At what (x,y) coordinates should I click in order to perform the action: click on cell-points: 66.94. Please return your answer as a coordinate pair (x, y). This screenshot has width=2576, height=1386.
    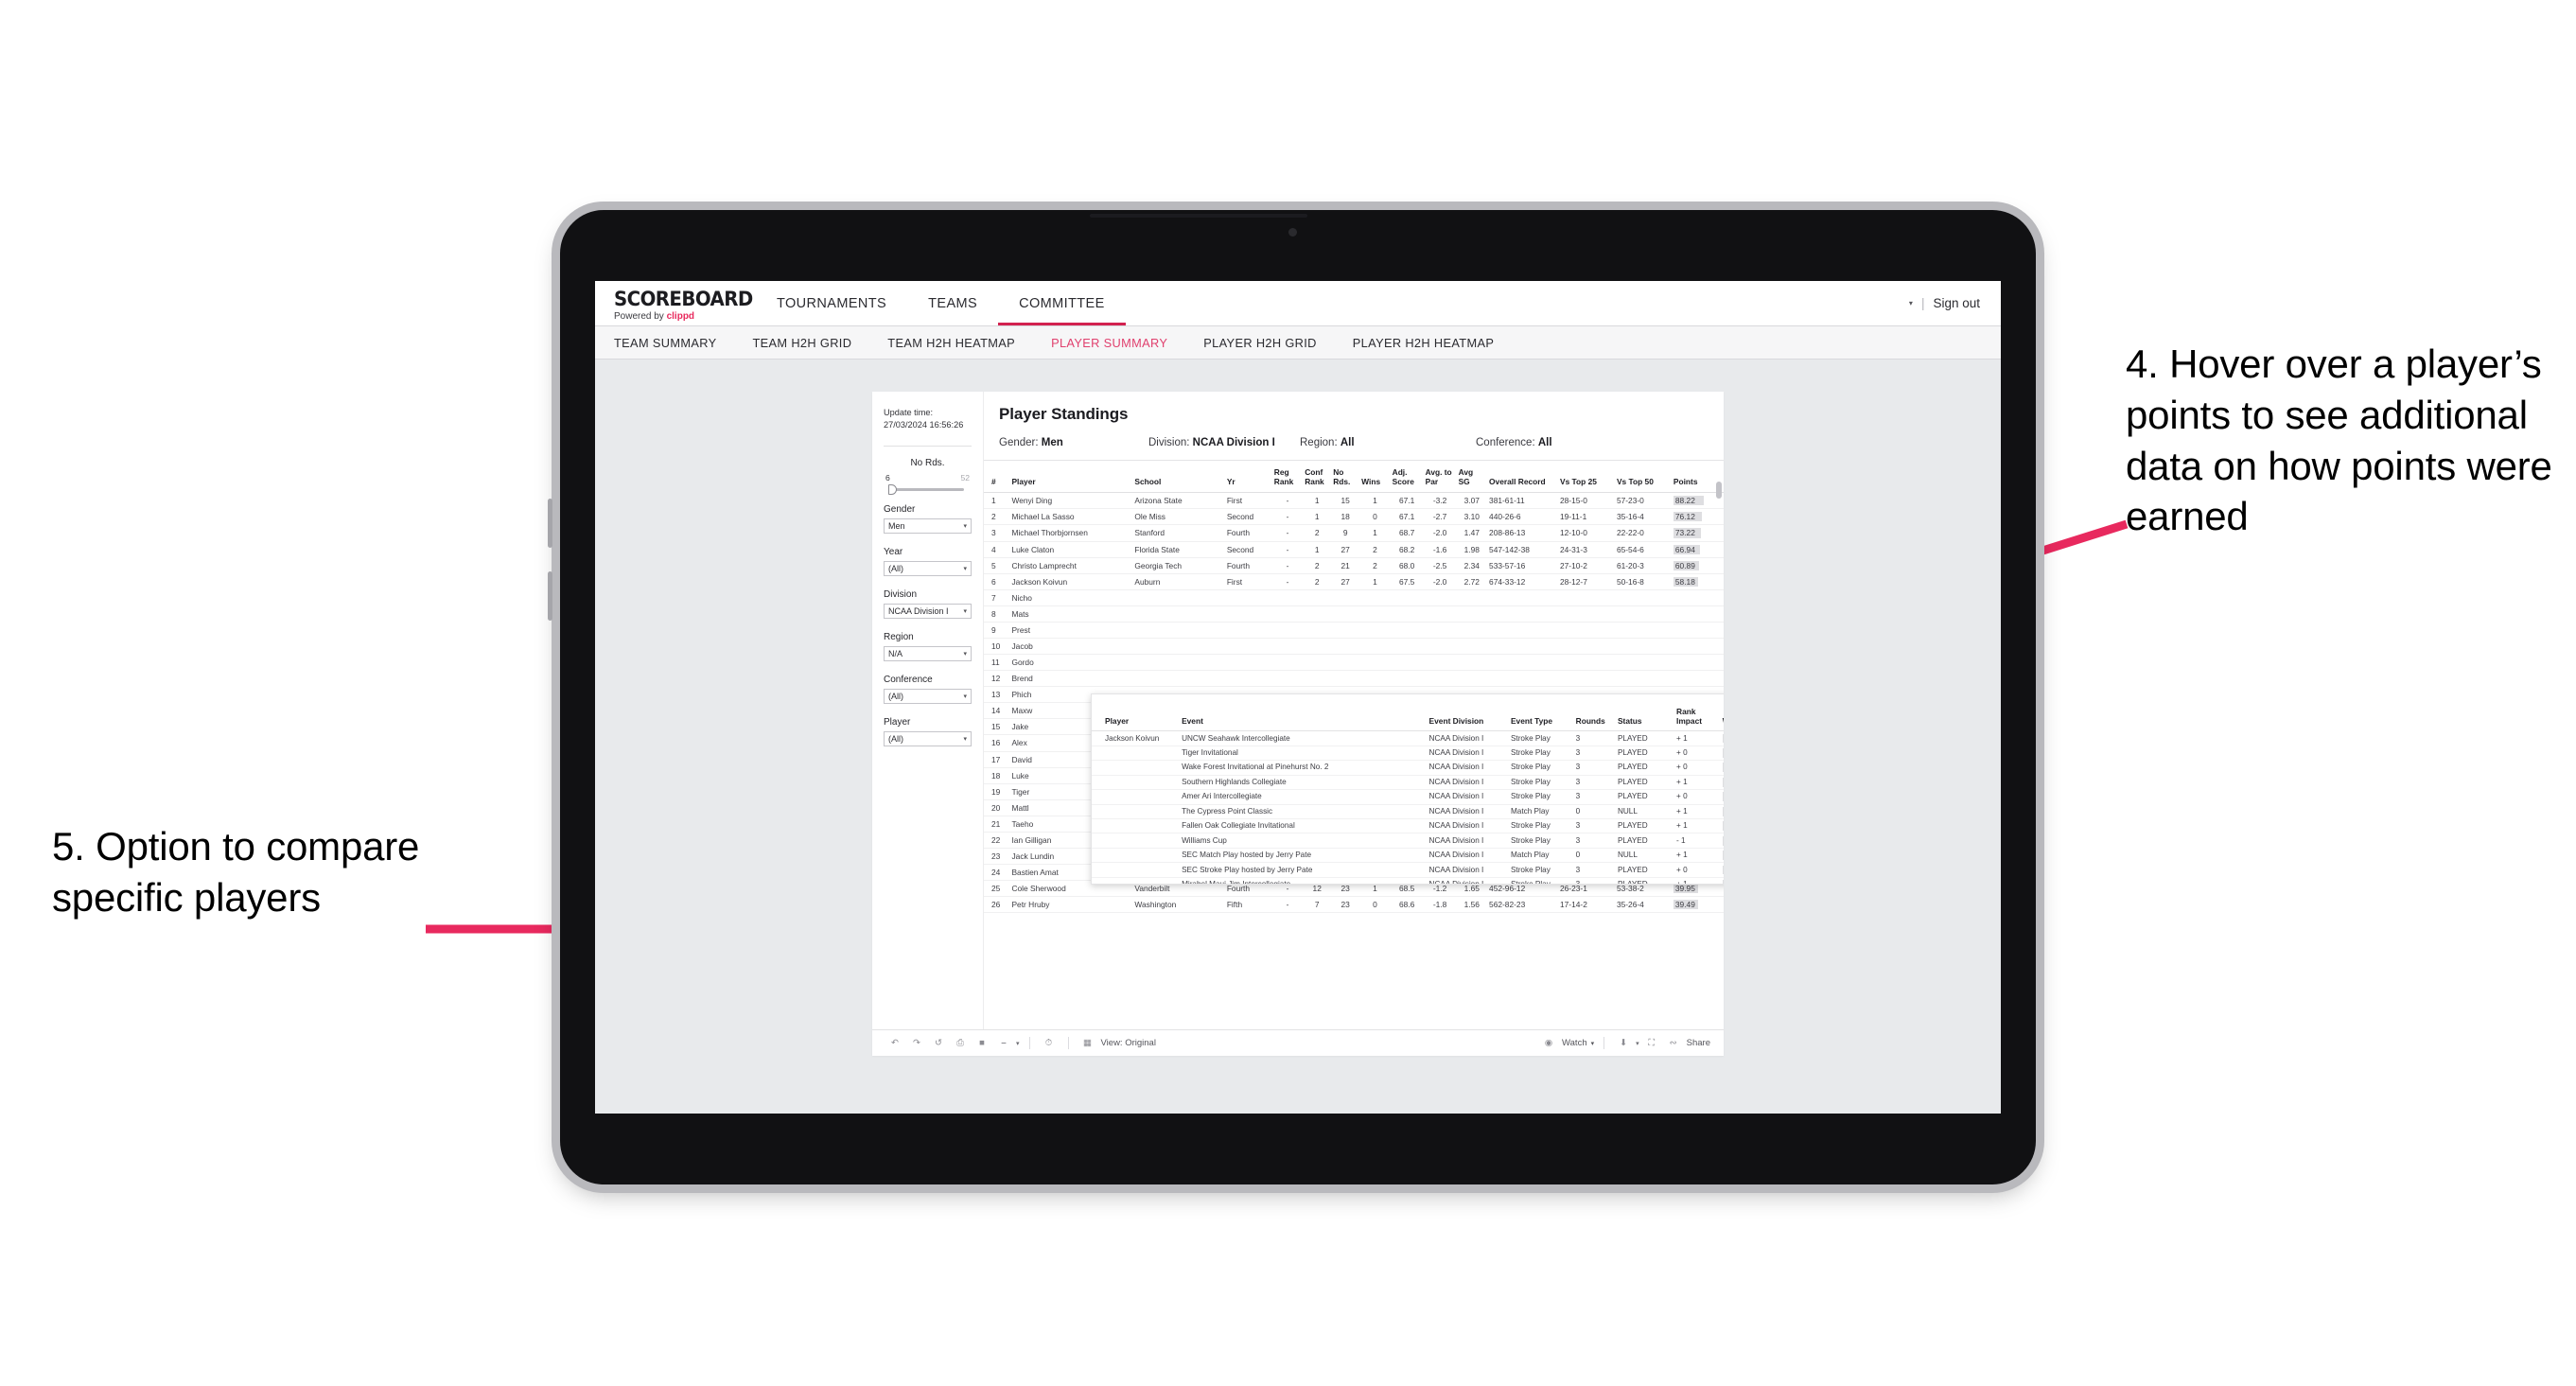
    Looking at the image, I should click on (1698, 549).